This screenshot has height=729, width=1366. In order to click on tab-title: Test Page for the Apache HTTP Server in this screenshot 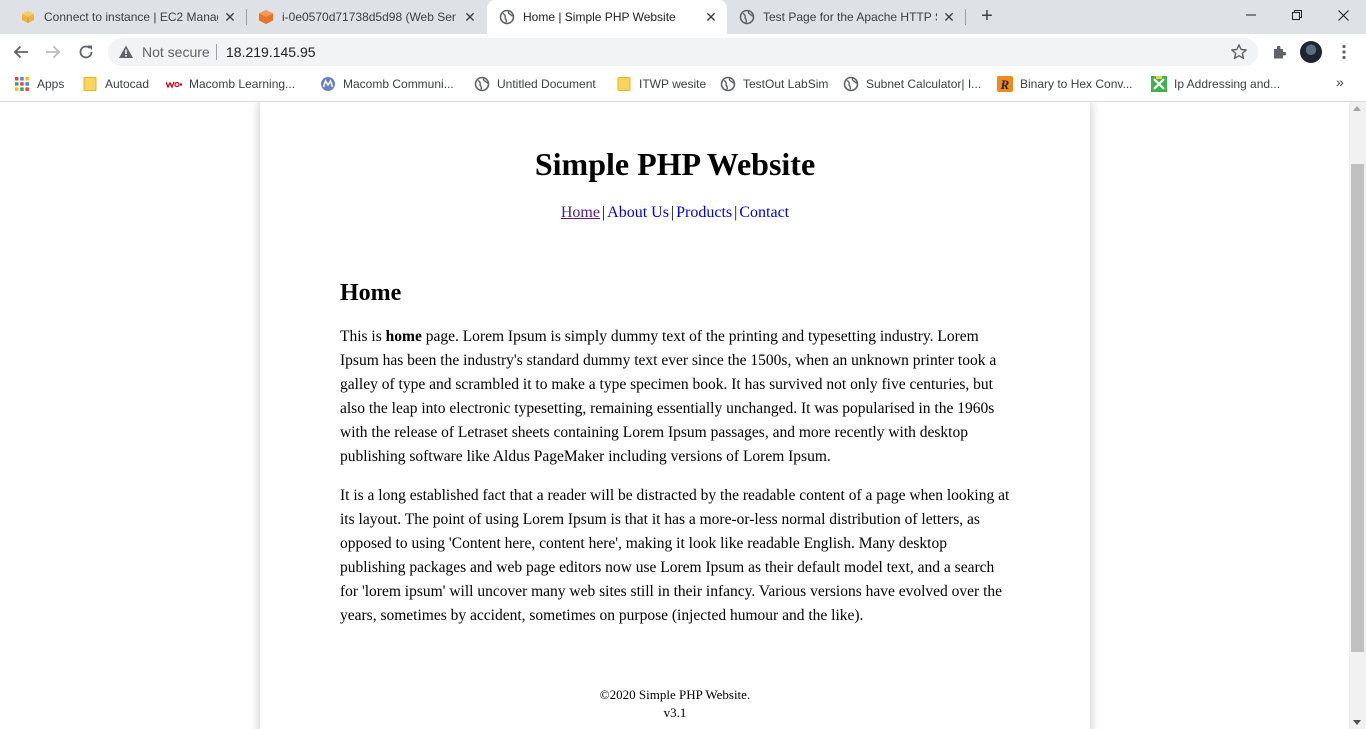, I will do `click(850, 17)`.